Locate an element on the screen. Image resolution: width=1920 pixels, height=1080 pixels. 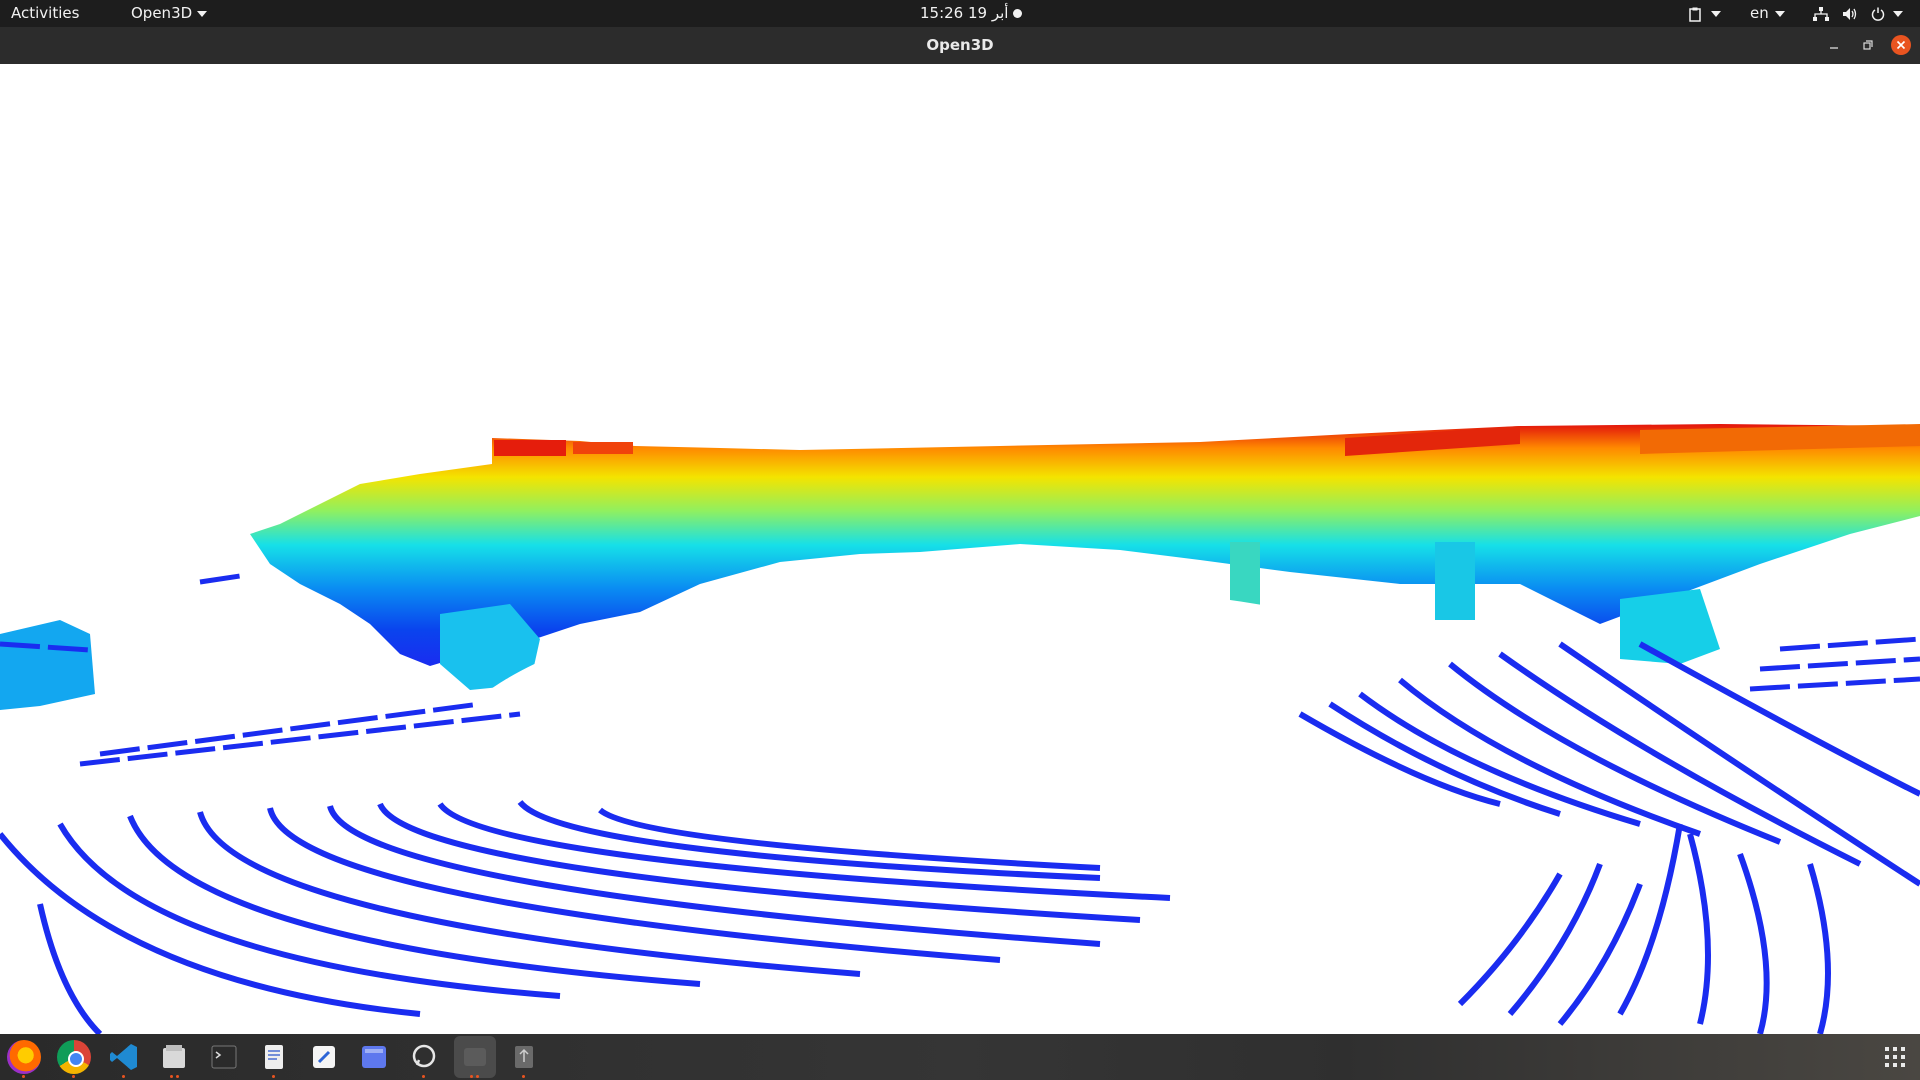
folder-icon is located at coordinates (174, 1056).